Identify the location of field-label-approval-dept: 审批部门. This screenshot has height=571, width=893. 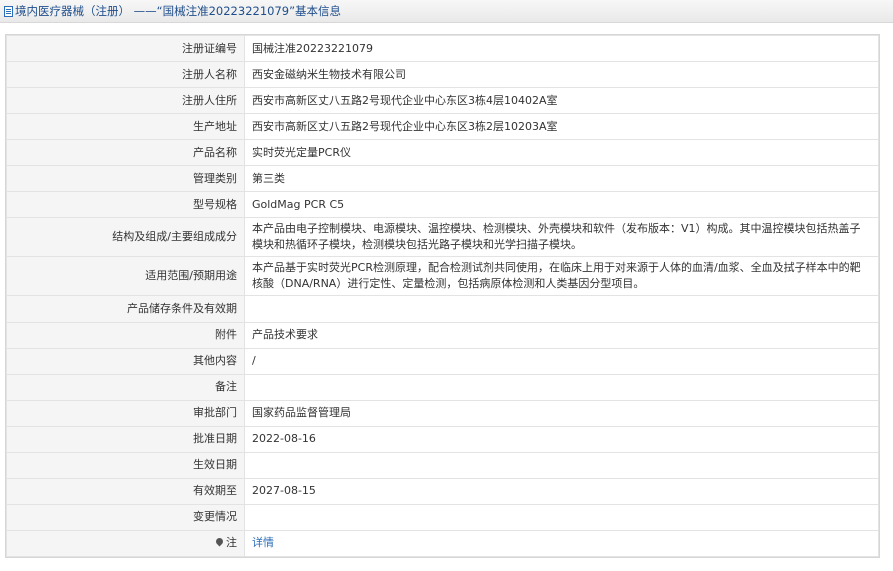
(125, 413).